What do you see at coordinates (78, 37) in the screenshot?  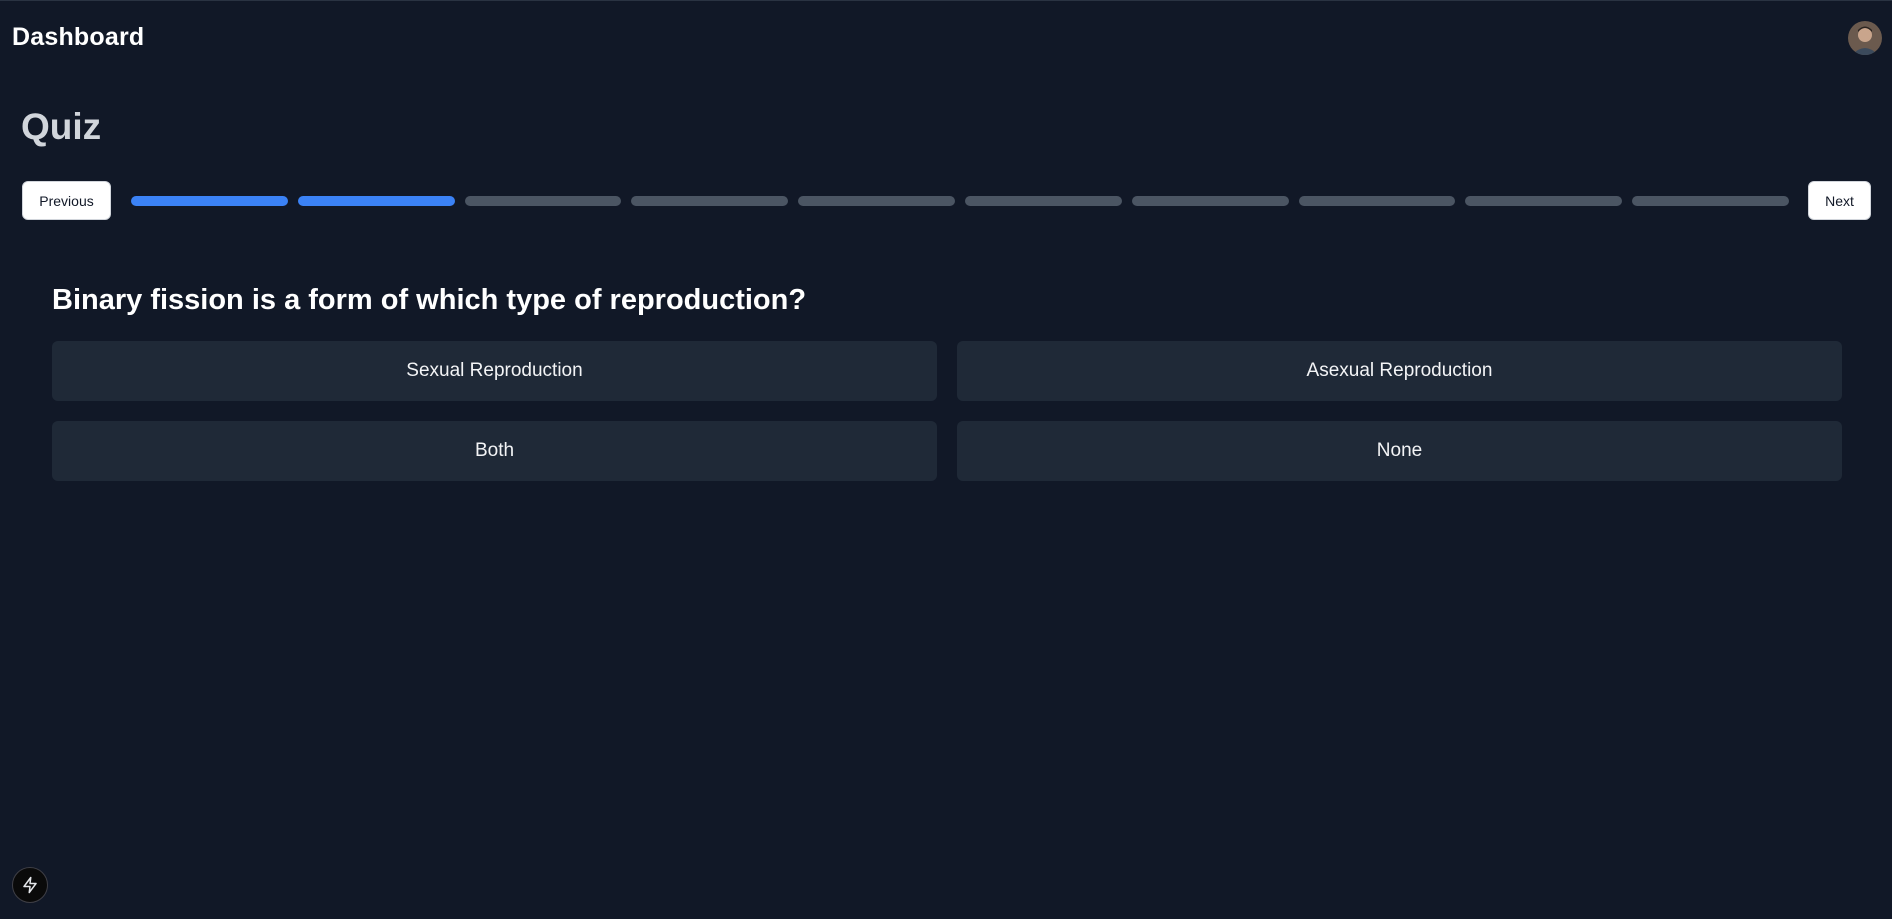 I see `dashboard-brand: Dashboard` at bounding box center [78, 37].